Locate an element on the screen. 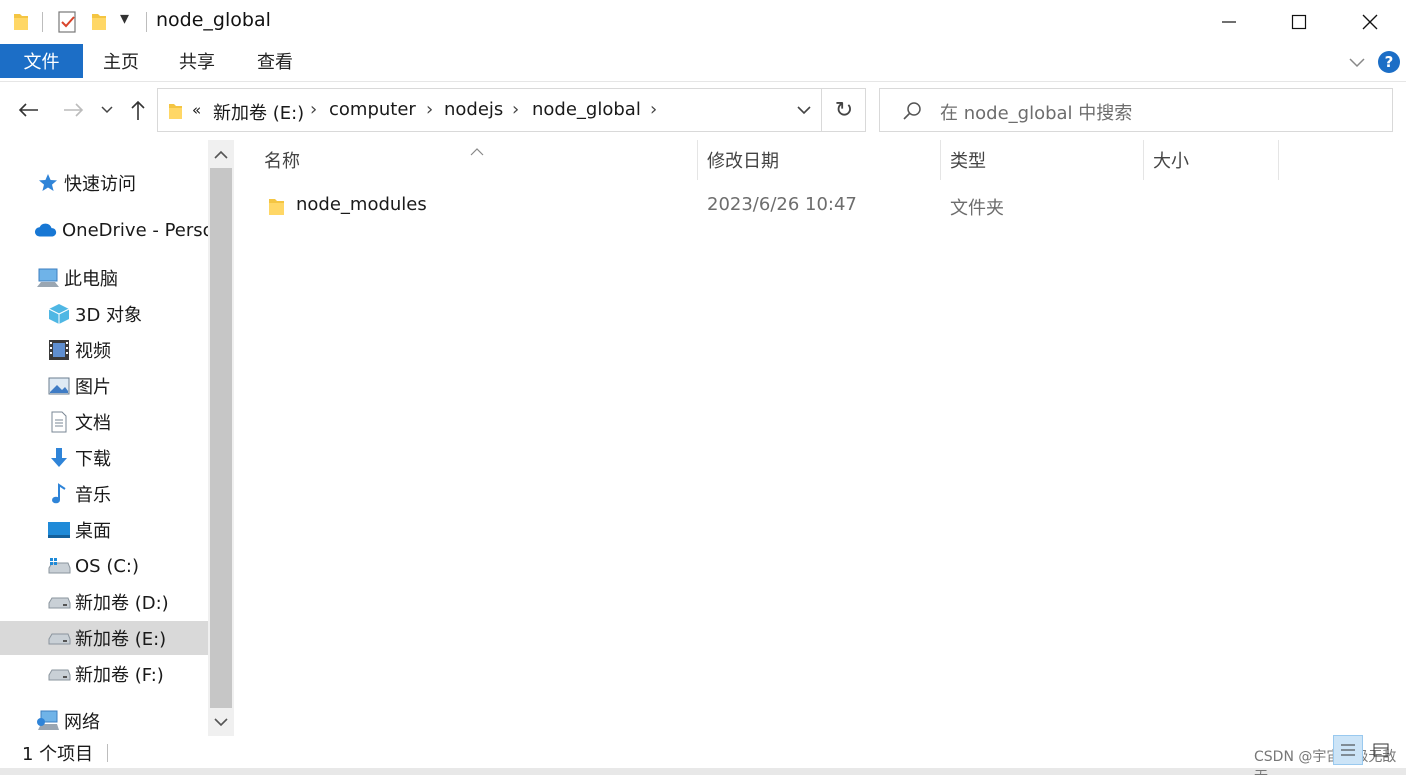  item-count: 1 个项目 is located at coordinates (58, 754).